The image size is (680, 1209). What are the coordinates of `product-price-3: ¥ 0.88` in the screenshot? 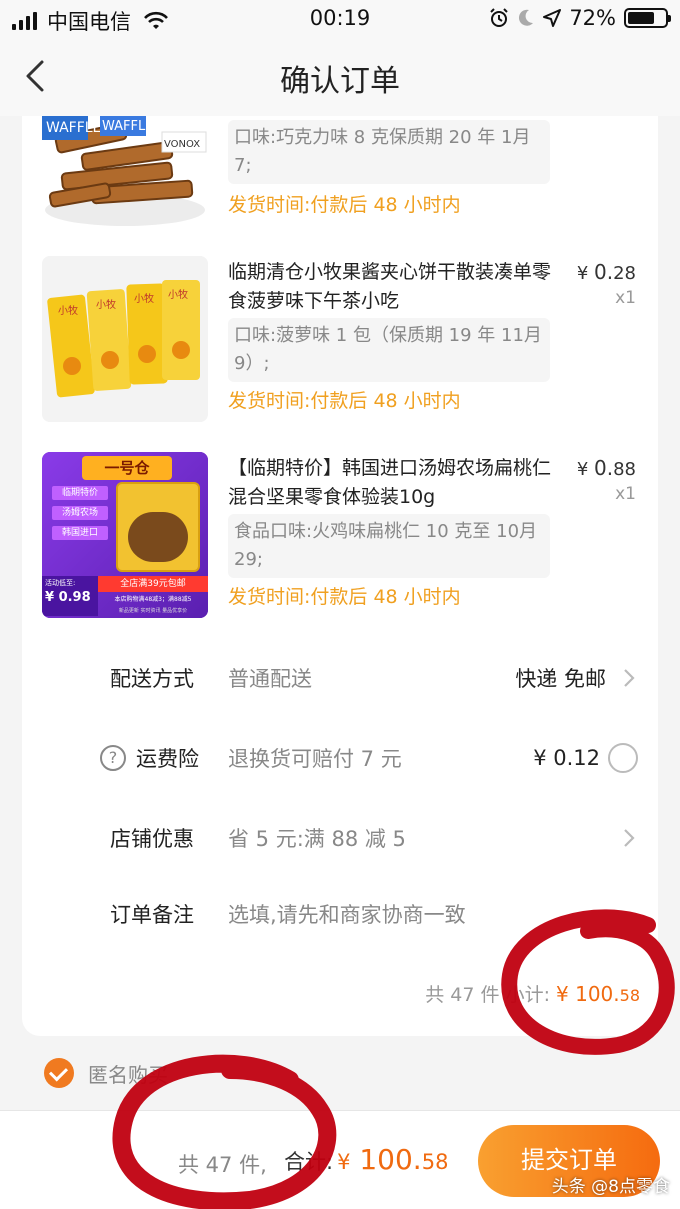 It's located at (606, 468).